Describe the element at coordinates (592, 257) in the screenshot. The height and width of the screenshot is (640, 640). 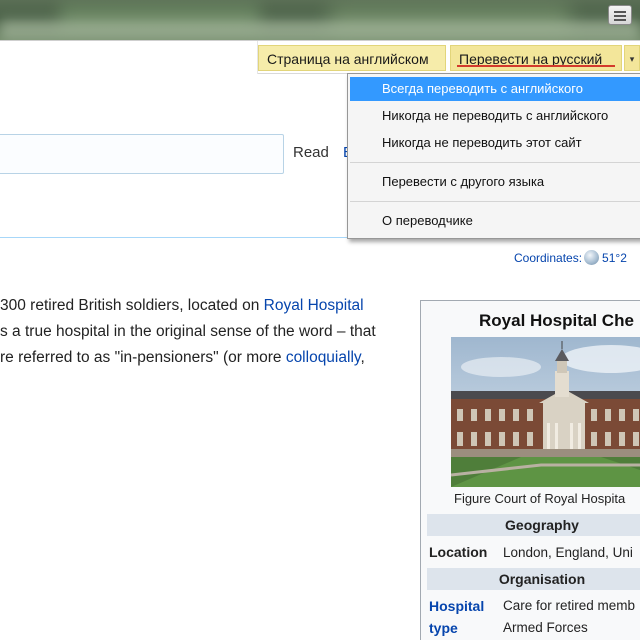
I see `globe-icon` at that location.